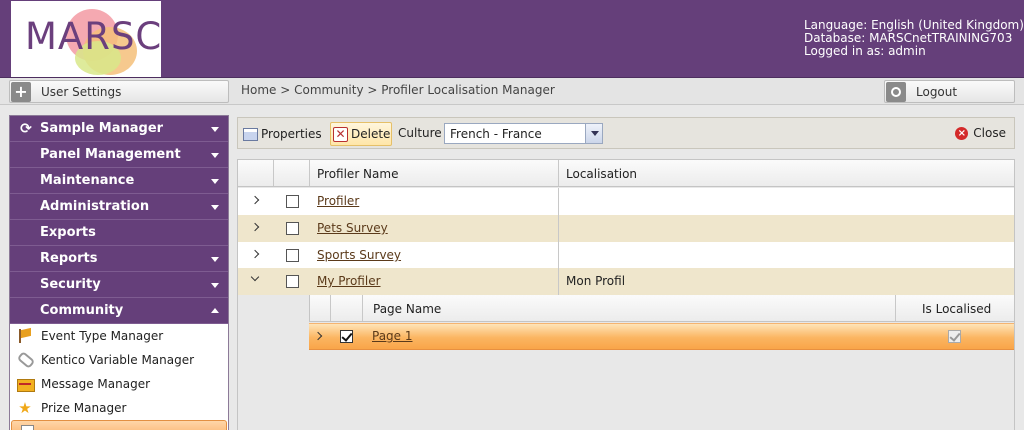  Describe the element at coordinates (392, 336) in the screenshot. I see `page-name-link: Page 1` at that location.